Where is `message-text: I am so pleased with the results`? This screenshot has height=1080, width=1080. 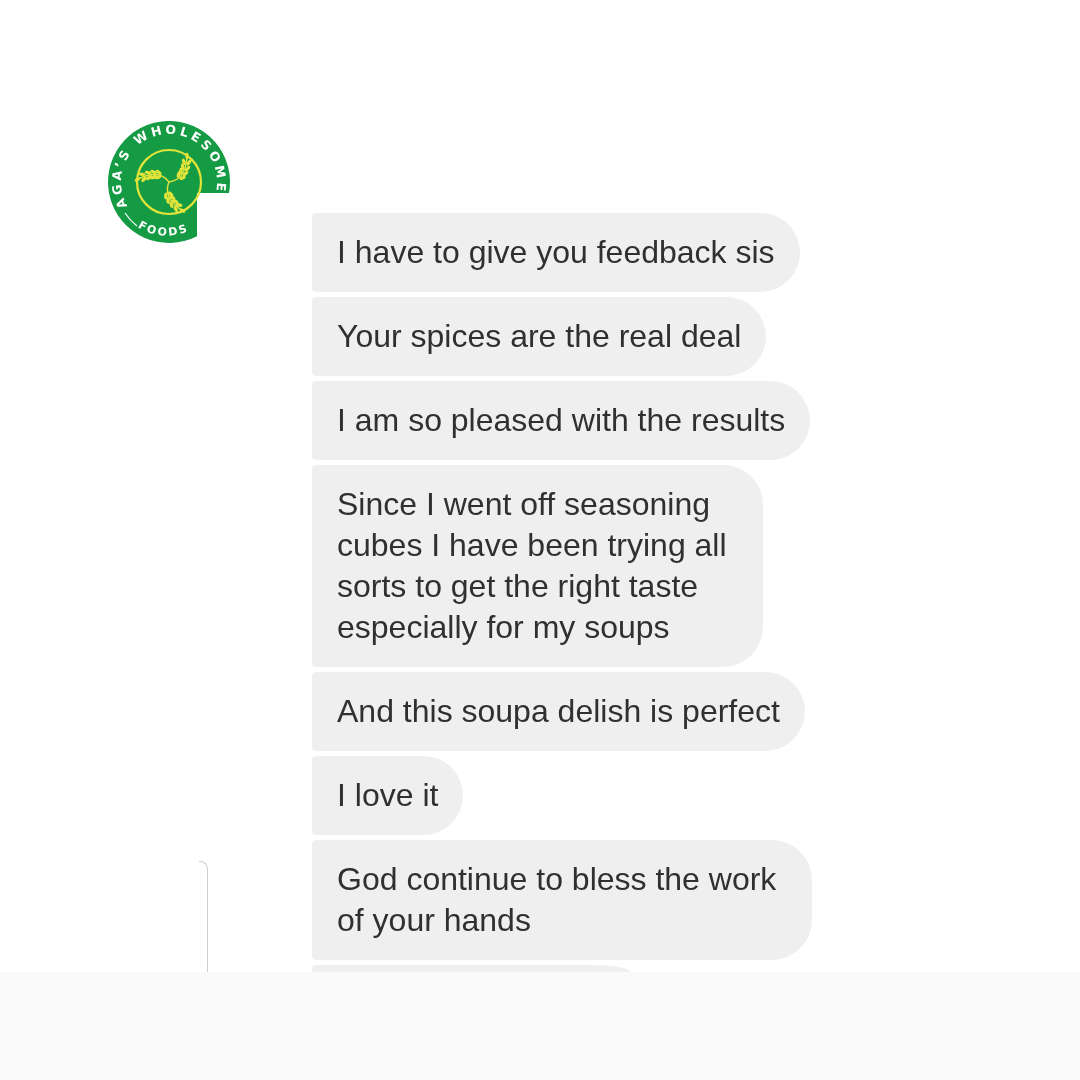
message-text: I am so pleased with the results is located at coordinates (561, 420).